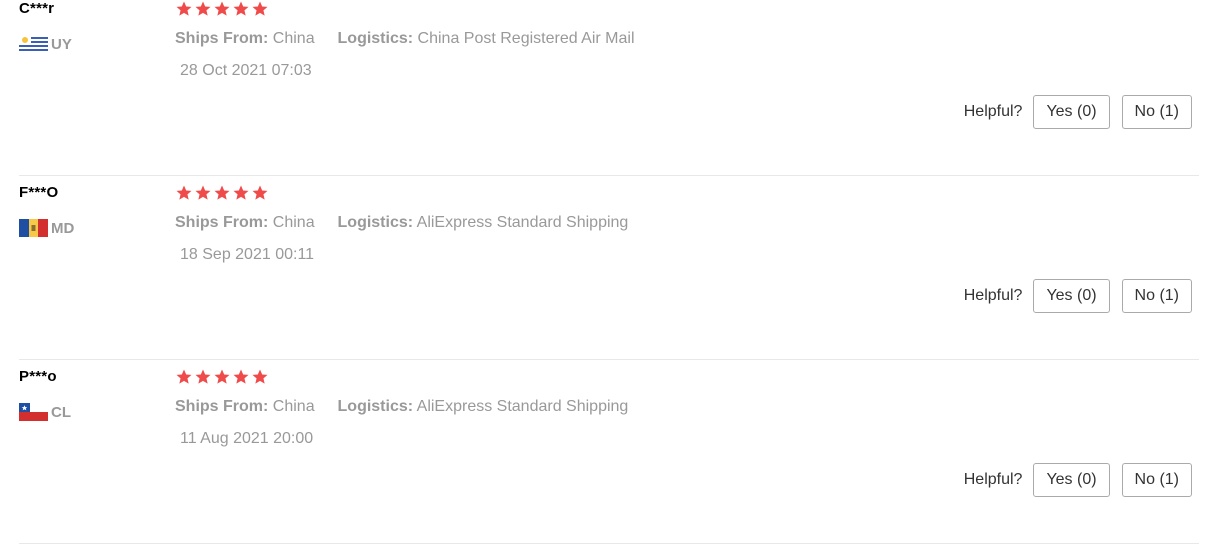  Describe the element at coordinates (37, 8) in the screenshot. I see `reviewer-name: C***r` at that location.